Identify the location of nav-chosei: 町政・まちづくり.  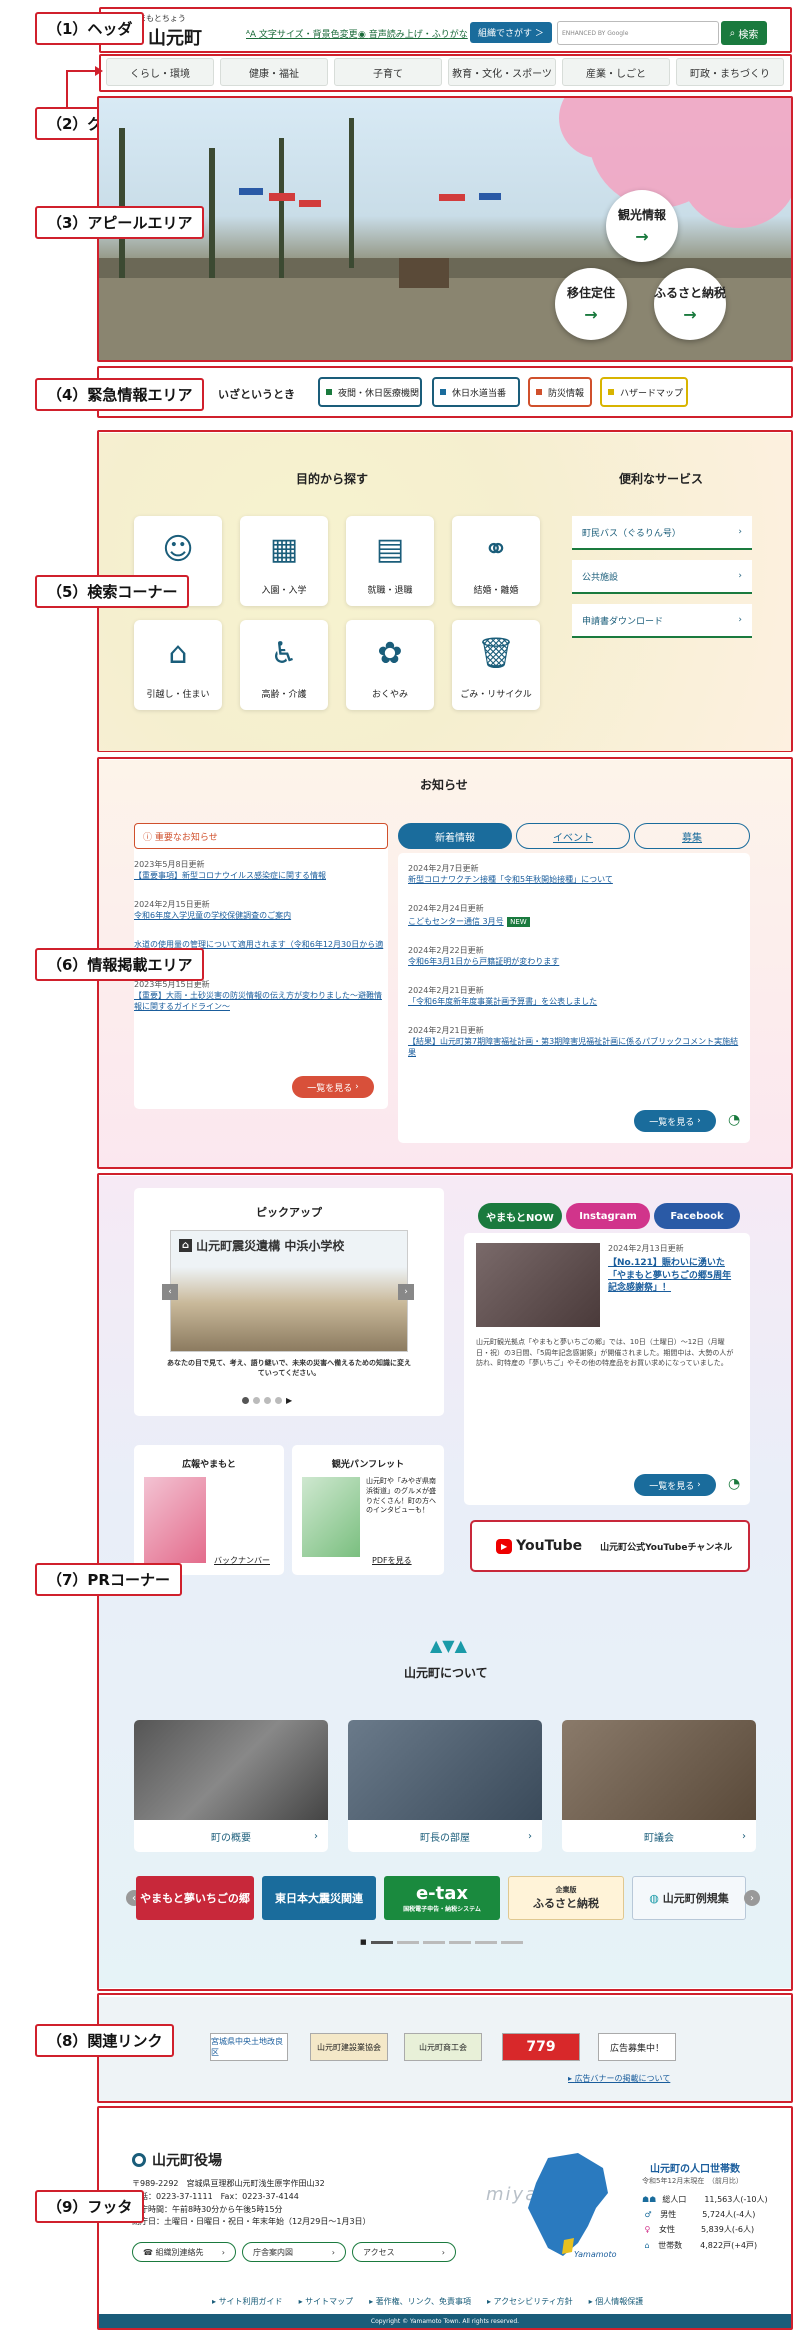
(730, 72).